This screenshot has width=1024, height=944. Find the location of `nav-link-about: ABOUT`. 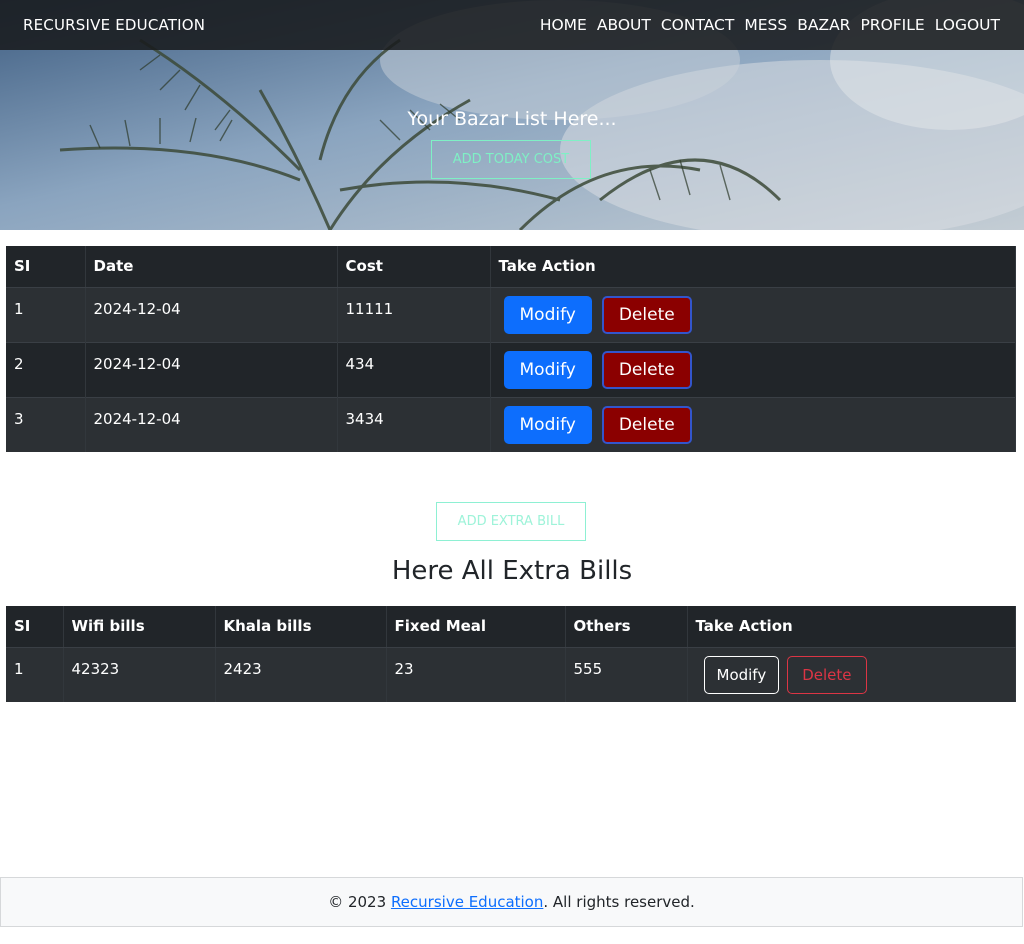

nav-link-about: ABOUT is located at coordinates (624, 25).